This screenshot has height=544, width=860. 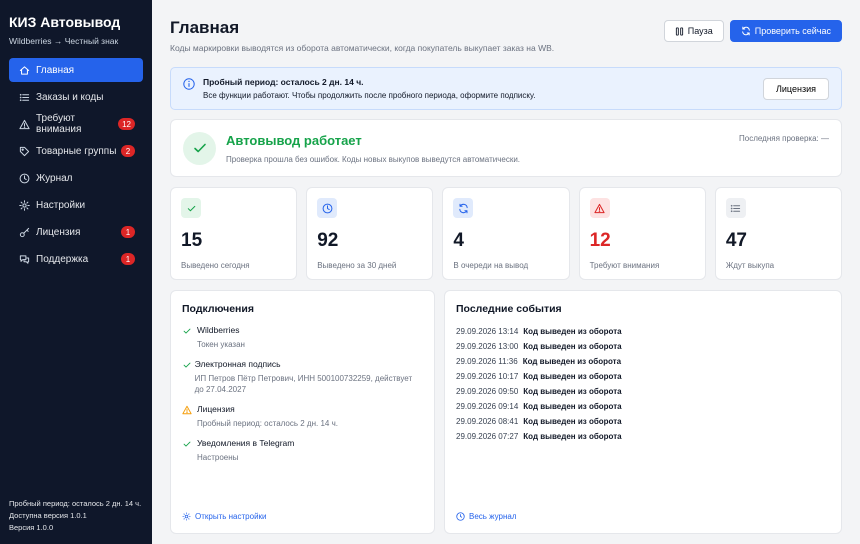 I want to click on events-title: Последние события, so click(x=509, y=309).